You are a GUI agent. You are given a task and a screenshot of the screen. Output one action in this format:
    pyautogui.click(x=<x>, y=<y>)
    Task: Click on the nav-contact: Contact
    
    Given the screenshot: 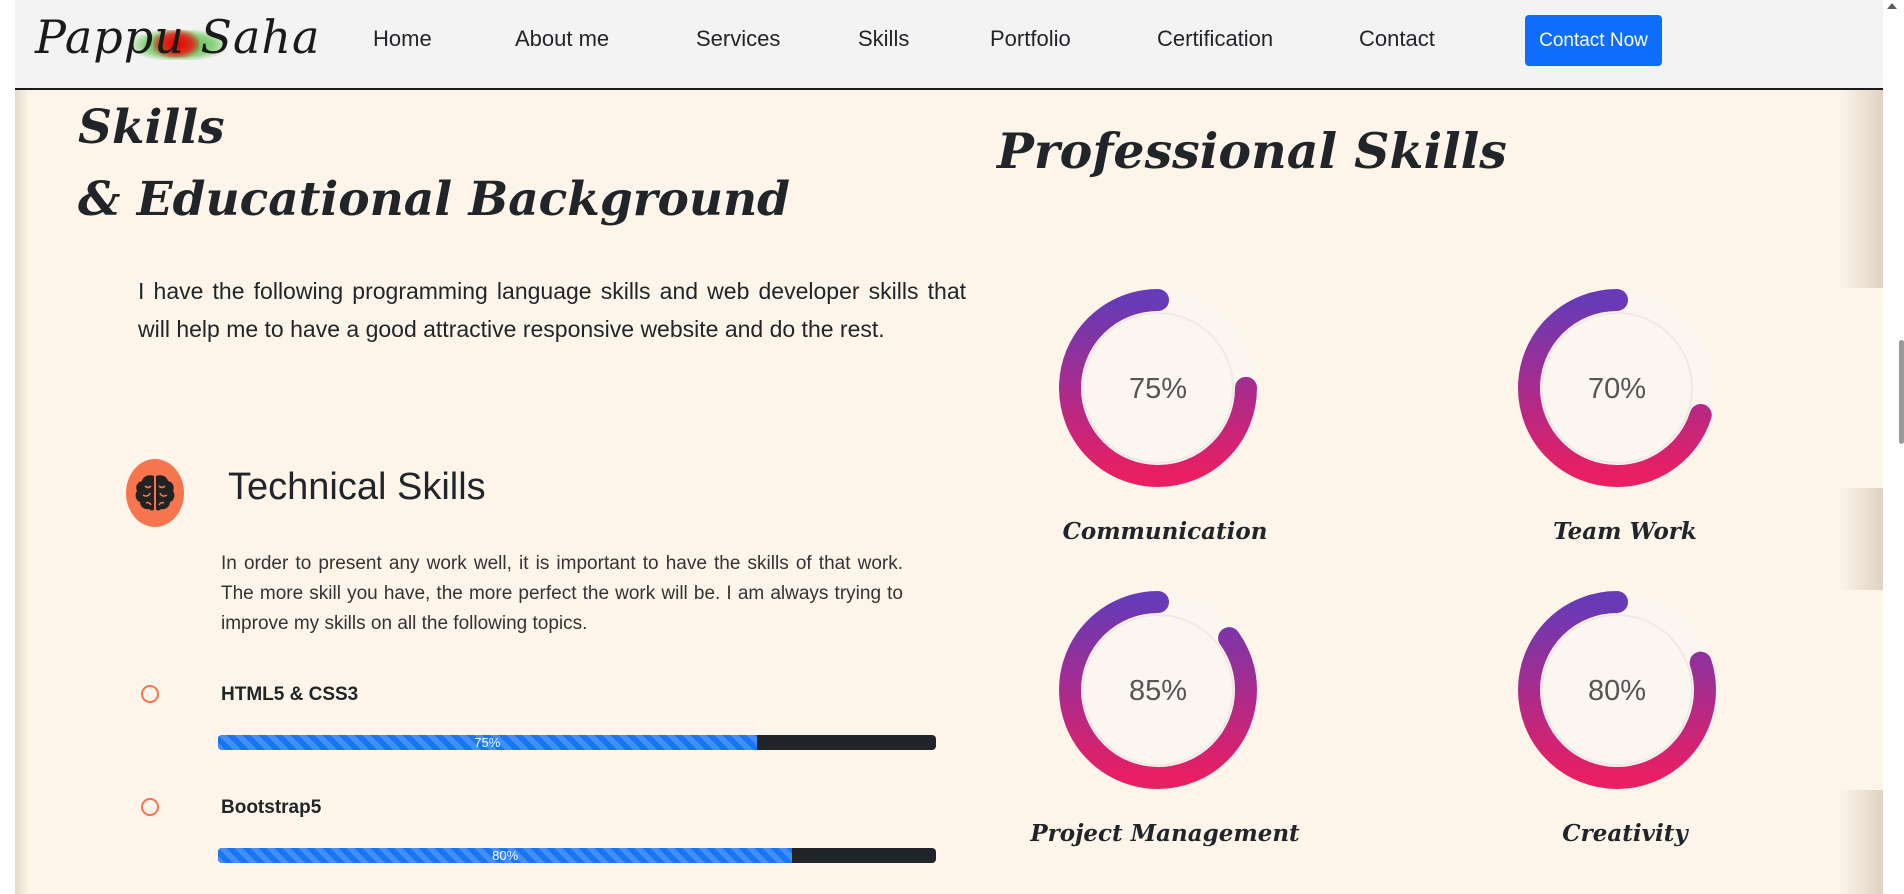 What is the action you would take?
    pyautogui.click(x=1397, y=39)
    